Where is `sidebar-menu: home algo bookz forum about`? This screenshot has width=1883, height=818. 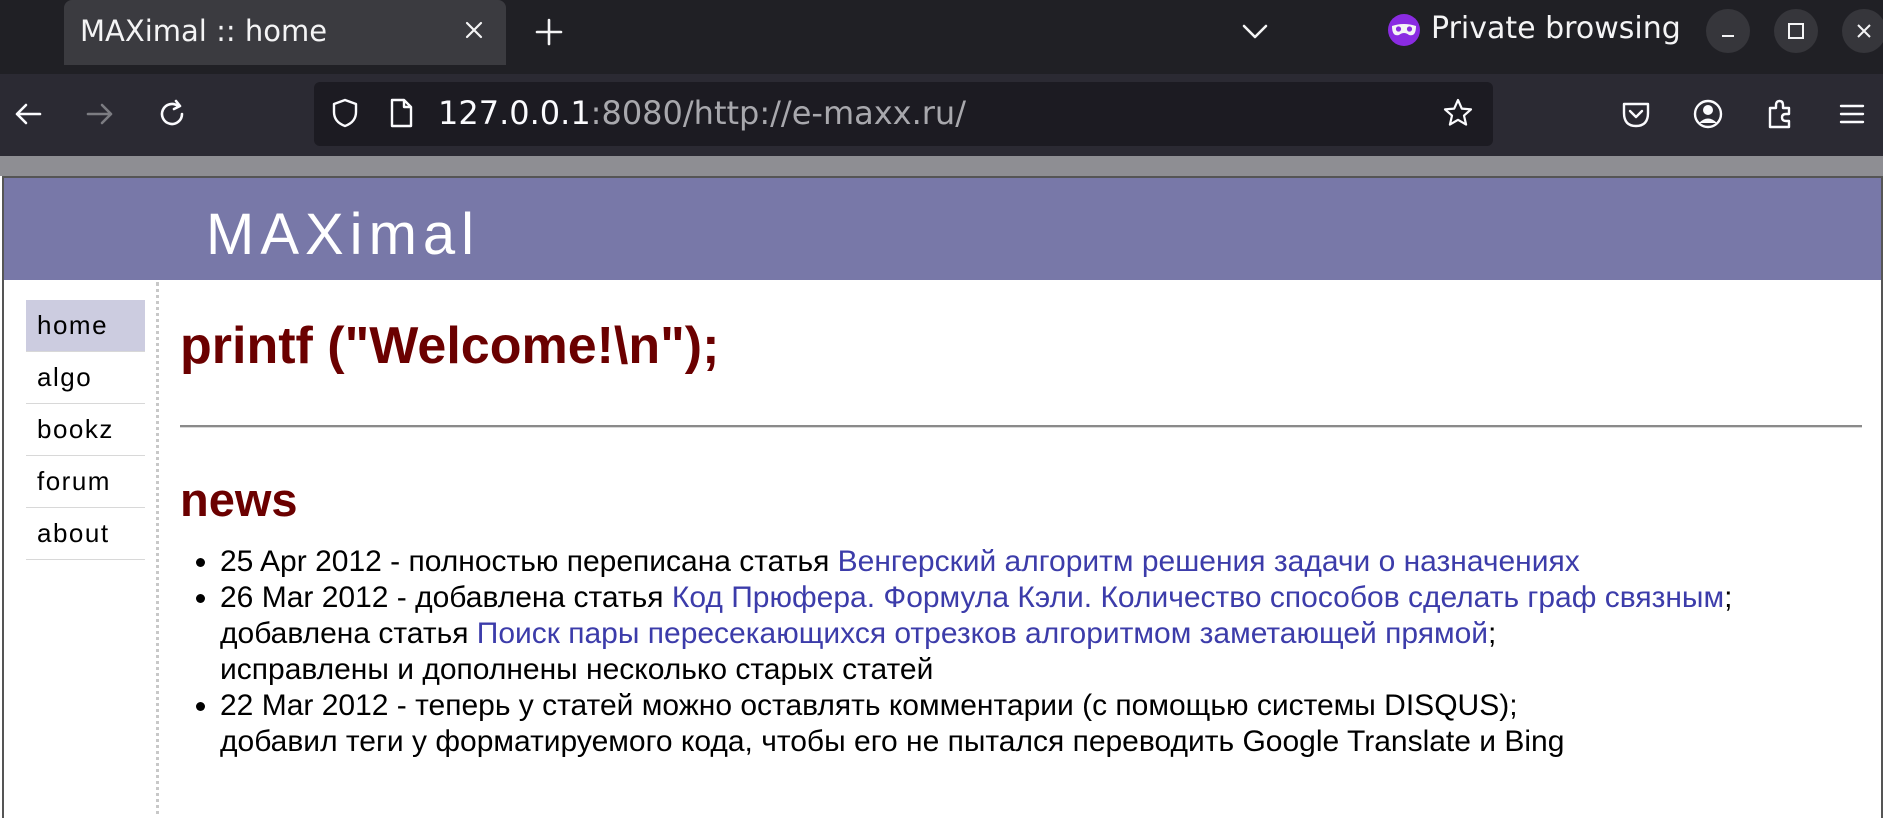 sidebar-menu: home algo bookz forum about is located at coordinates (85, 430).